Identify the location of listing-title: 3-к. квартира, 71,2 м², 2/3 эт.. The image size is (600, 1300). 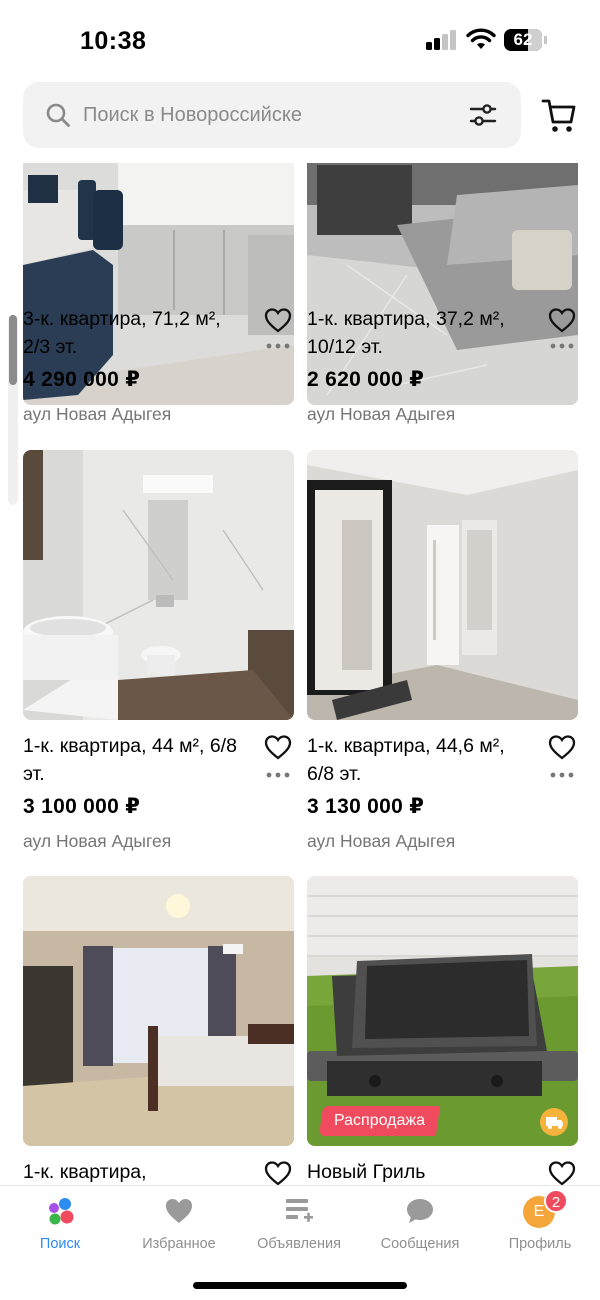
(138, 333).